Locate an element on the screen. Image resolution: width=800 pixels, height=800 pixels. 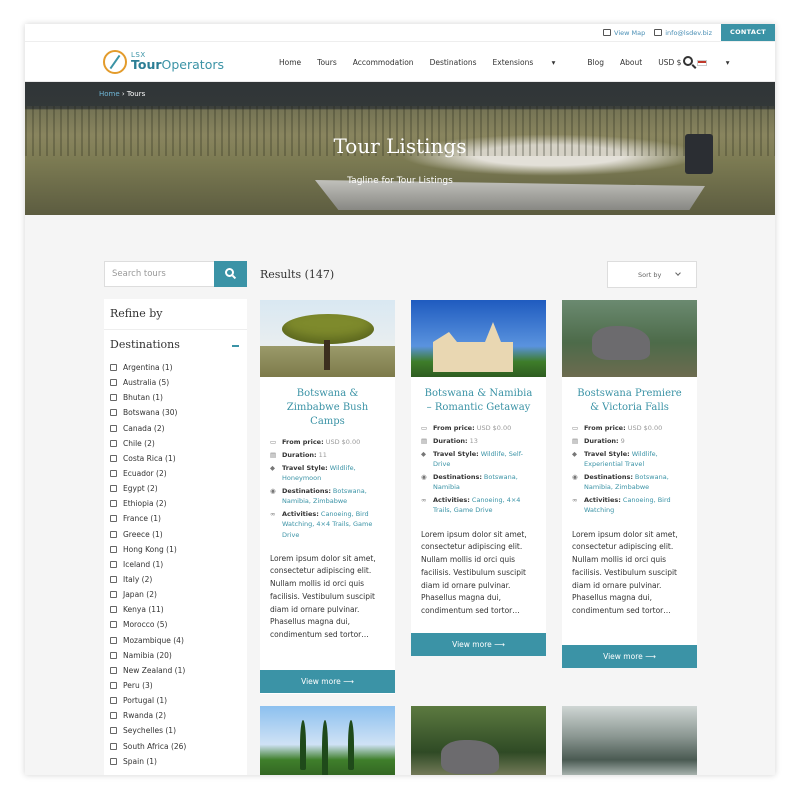
nav-item-about: About is located at coordinates (631, 62).